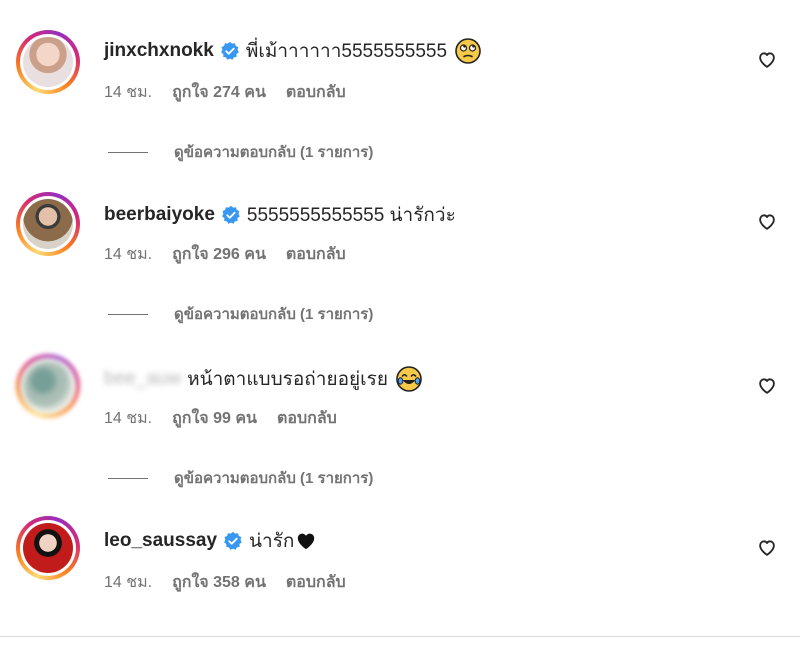 This screenshot has width=800, height=651. I want to click on username: beerbaiyoke, so click(159, 215).